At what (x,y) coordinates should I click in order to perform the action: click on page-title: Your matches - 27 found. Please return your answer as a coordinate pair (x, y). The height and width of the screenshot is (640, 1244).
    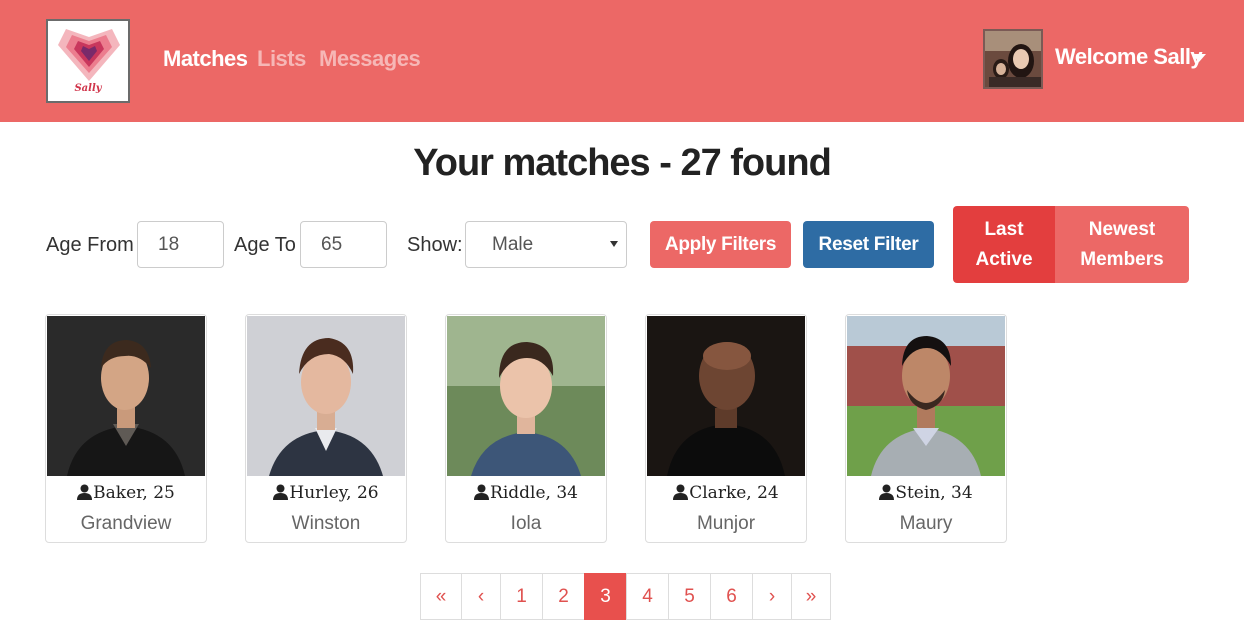
    Looking at the image, I should click on (622, 163).